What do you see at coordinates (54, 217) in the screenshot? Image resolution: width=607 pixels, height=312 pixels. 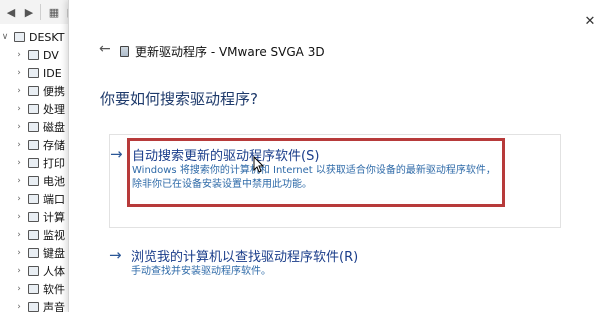 I see `tree-item-label: 计算` at bounding box center [54, 217].